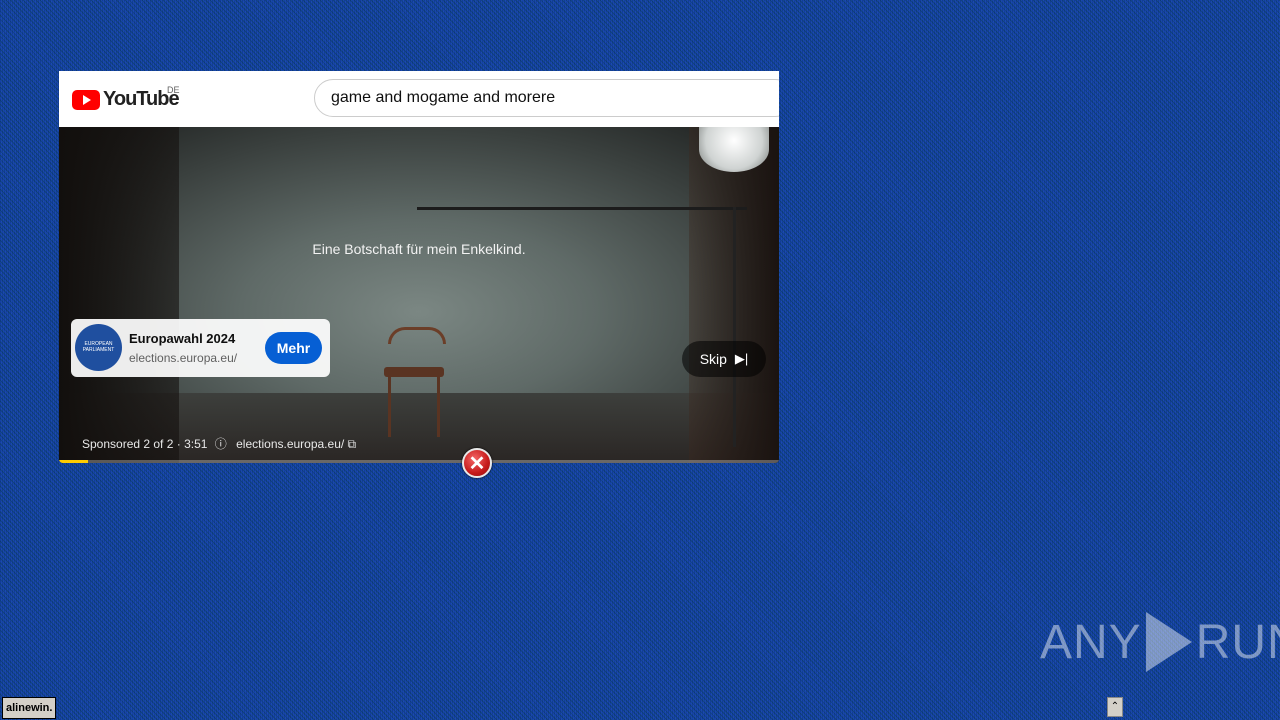 This screenshot has width=1280, height=720. I want to click on external-link-icon: ⧉, so click(352, 444).